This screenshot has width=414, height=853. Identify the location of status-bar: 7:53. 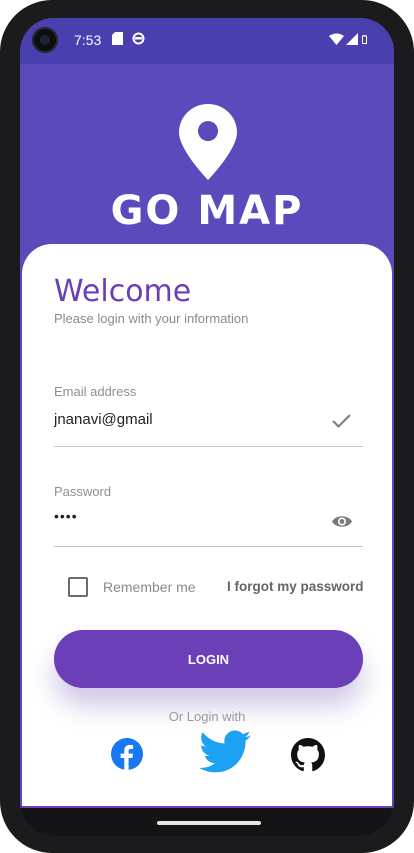
(207, 41).